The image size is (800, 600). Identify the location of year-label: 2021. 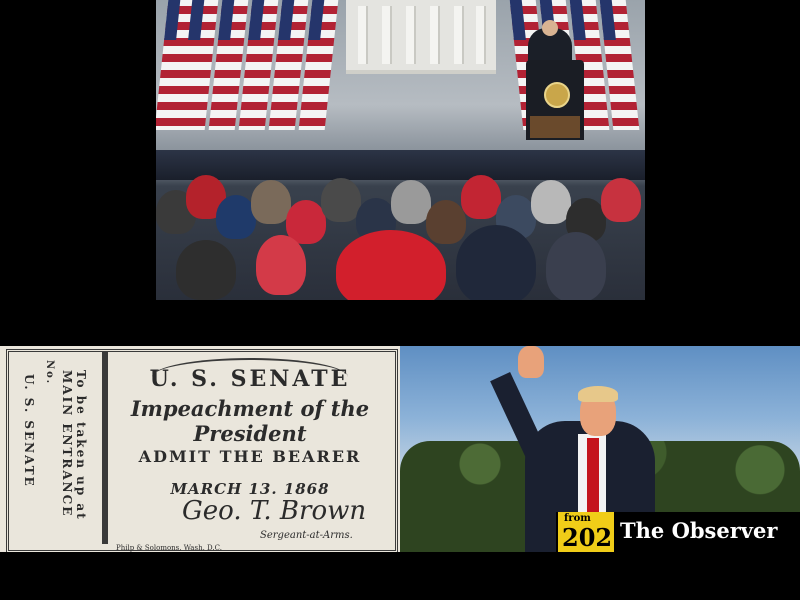
(595, 537).